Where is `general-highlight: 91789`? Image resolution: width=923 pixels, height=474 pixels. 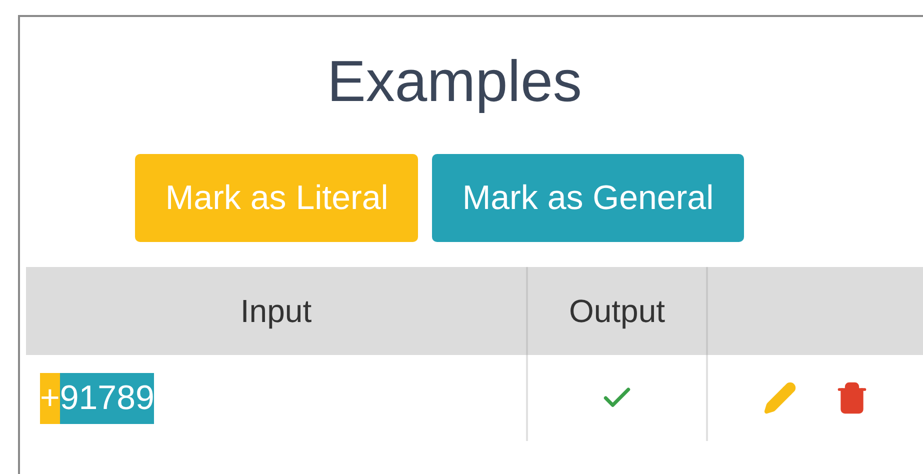
general-highlight: 91789 is located at coordinates (107, 398).